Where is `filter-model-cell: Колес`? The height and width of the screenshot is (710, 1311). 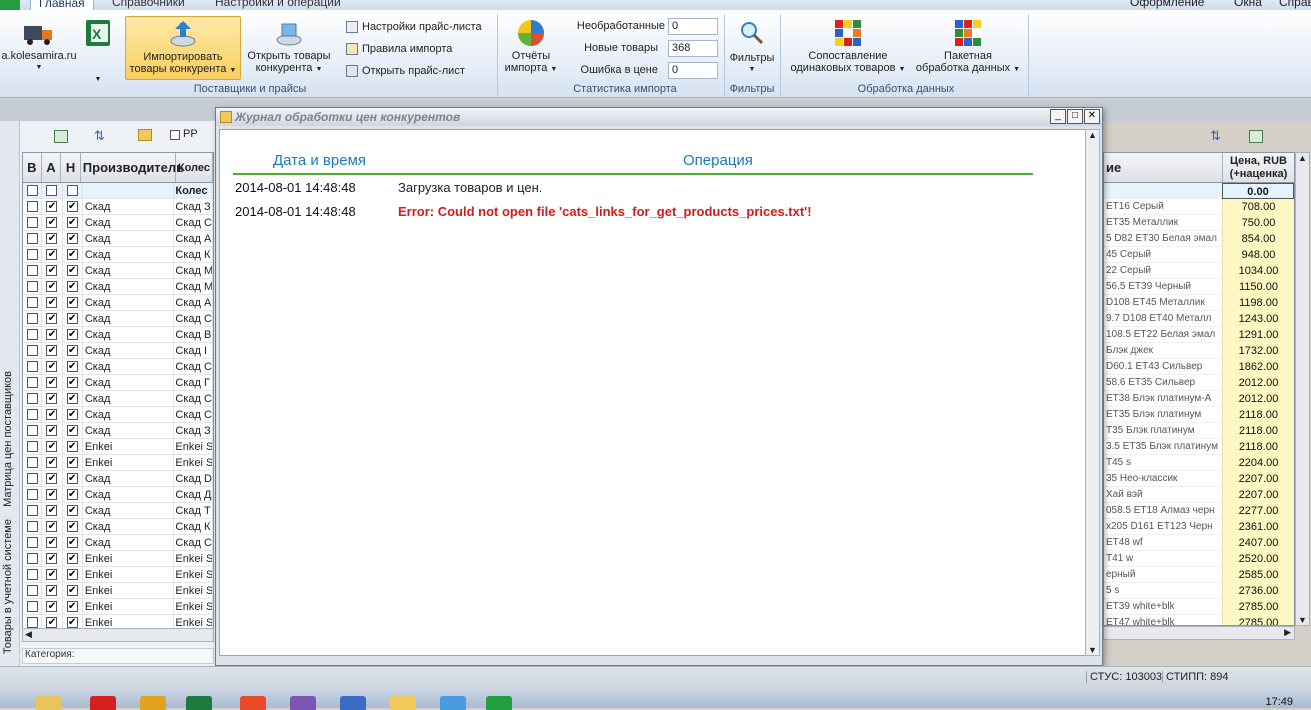 filter-model-cell: Колес is located at coordinates (193, 190).